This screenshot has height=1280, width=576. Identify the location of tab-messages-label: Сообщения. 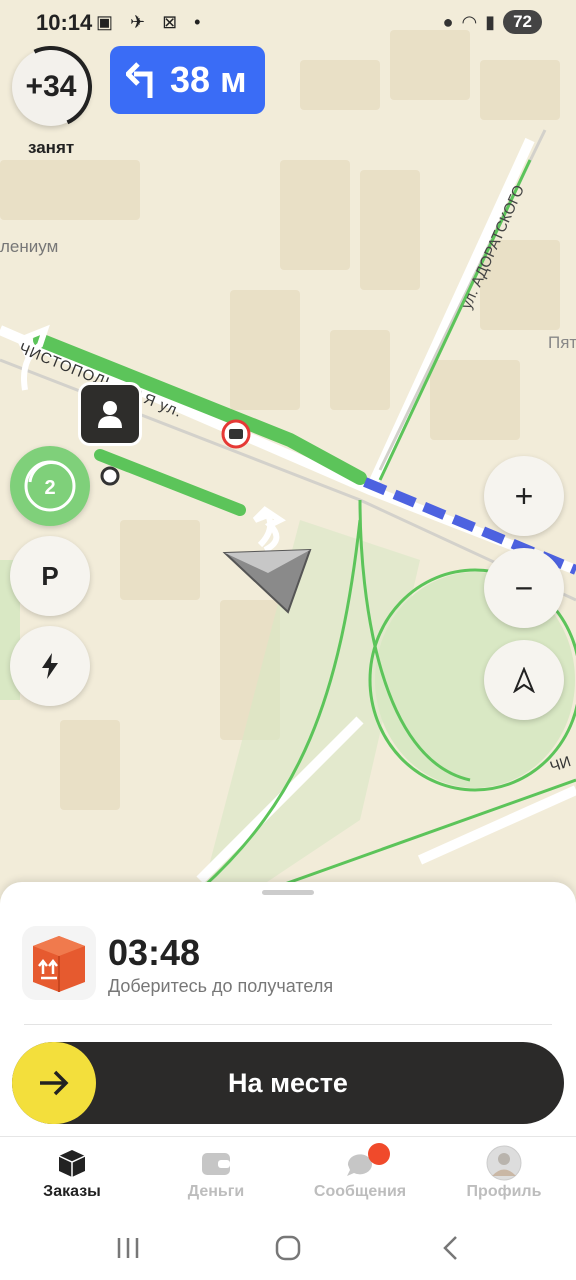
(360, 1191).